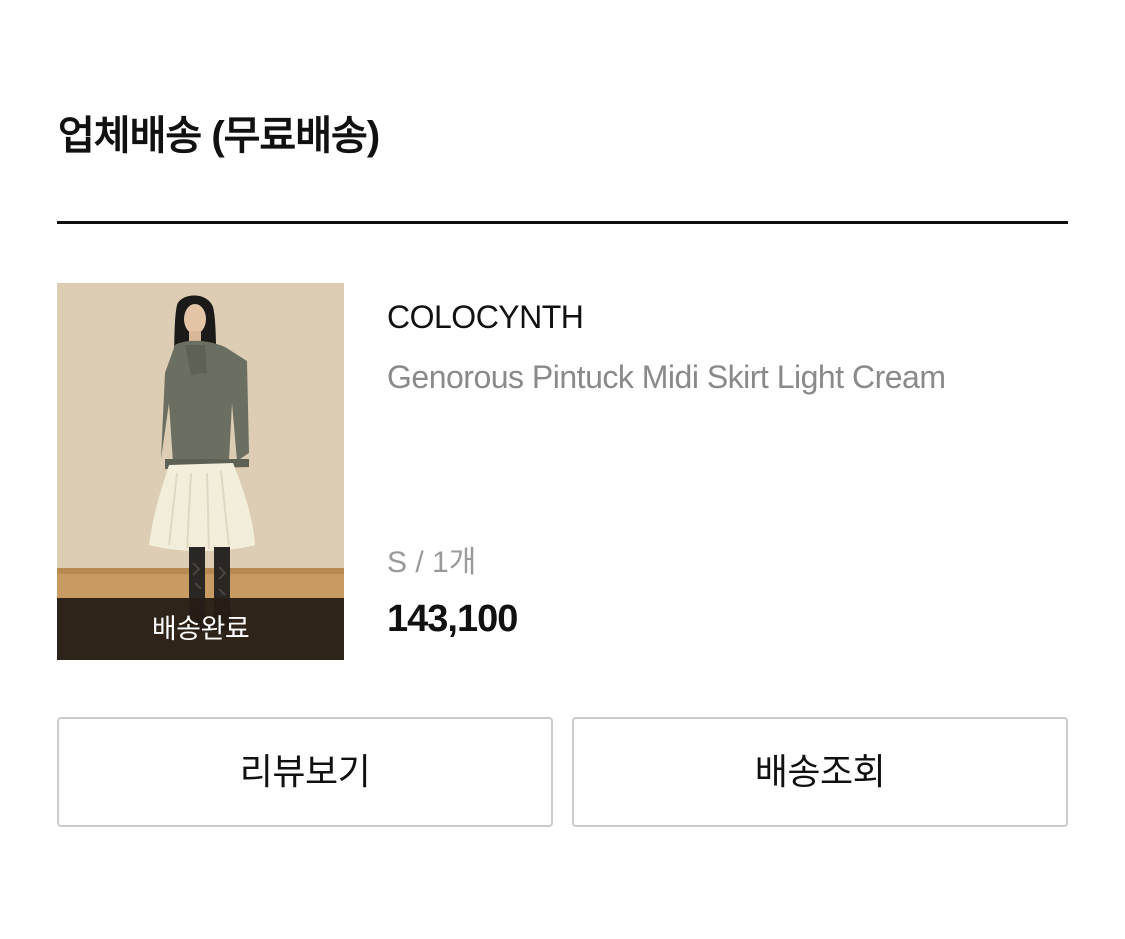 The image size is (1125, 939). Describe the element at coordinates (219, 136) in the screenshot. I see `section-title: 업체배송 (무료배송)` at that location.